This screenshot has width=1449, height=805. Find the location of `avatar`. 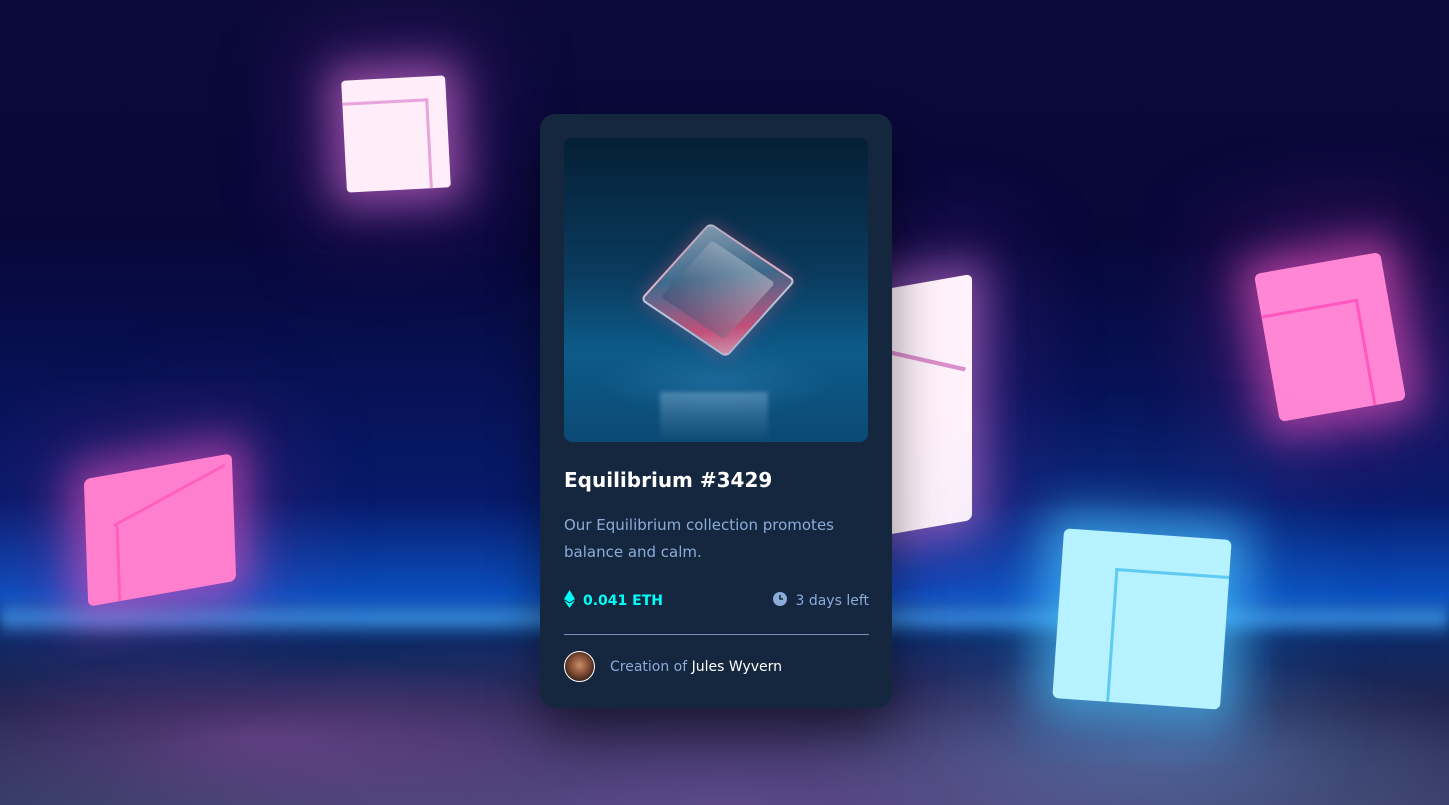

avatar is located at coordinates (579, 666).